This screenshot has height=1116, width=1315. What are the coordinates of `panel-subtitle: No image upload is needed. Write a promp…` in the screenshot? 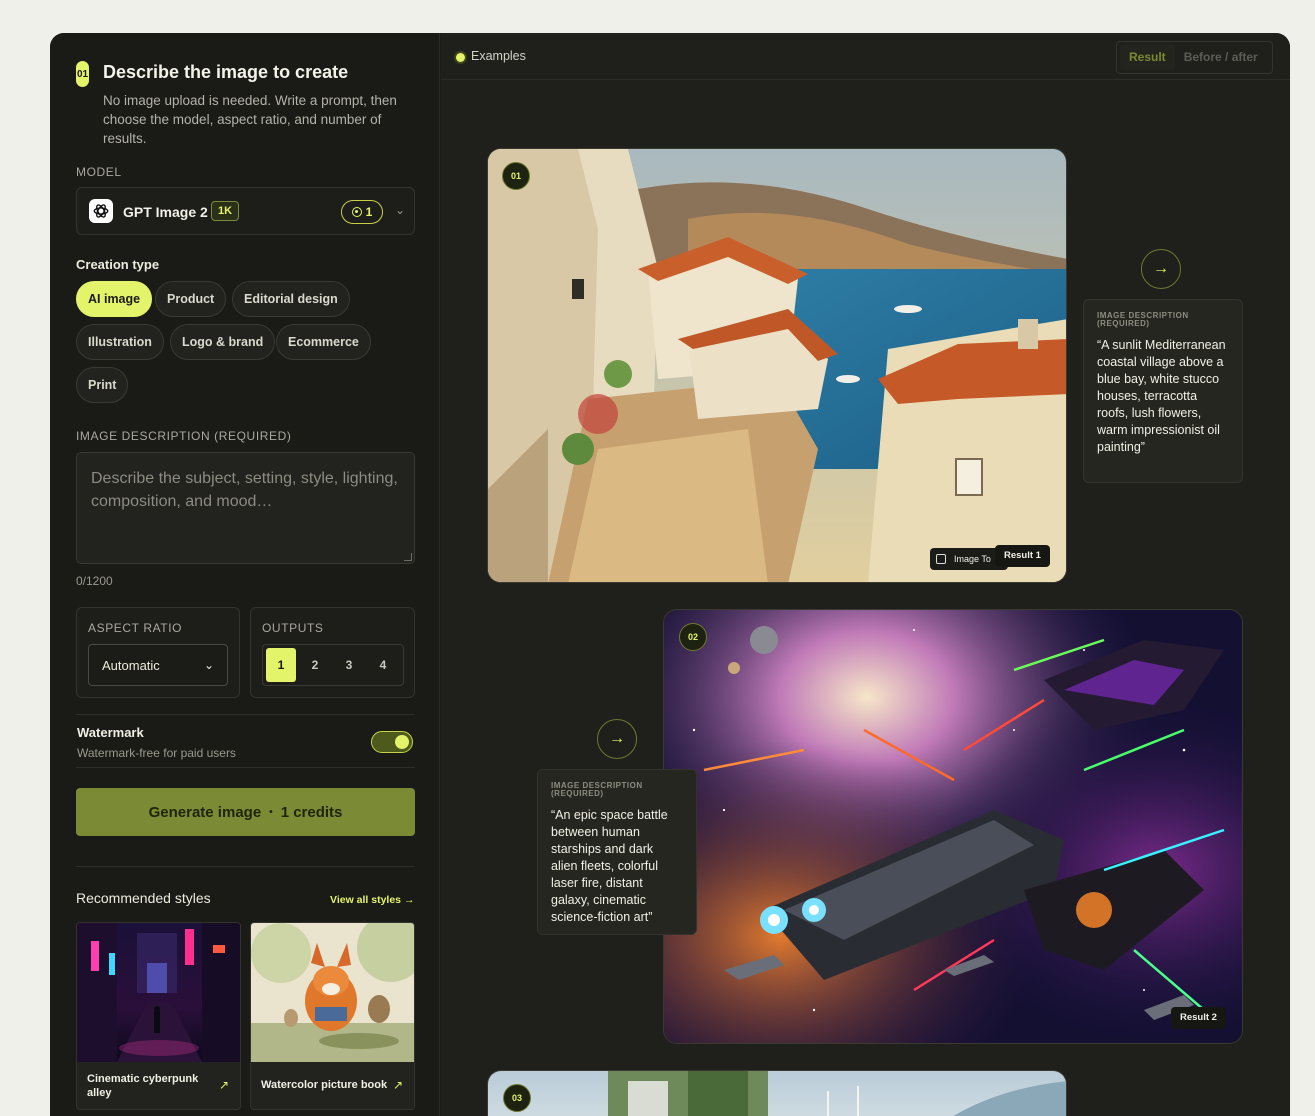 It's located at (250, 119).